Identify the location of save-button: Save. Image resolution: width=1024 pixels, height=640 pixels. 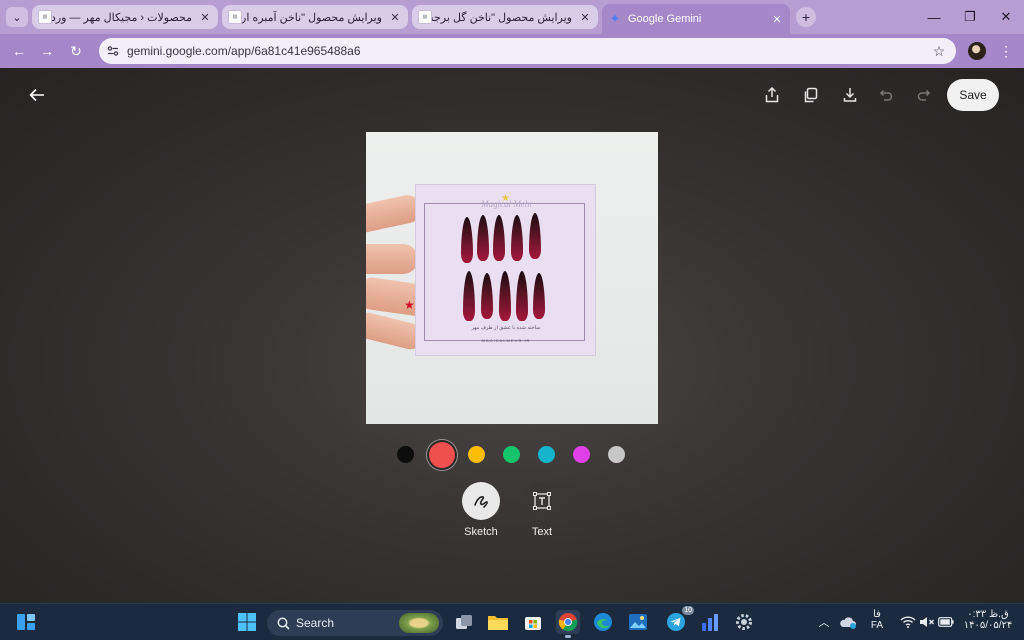
(973, 95).